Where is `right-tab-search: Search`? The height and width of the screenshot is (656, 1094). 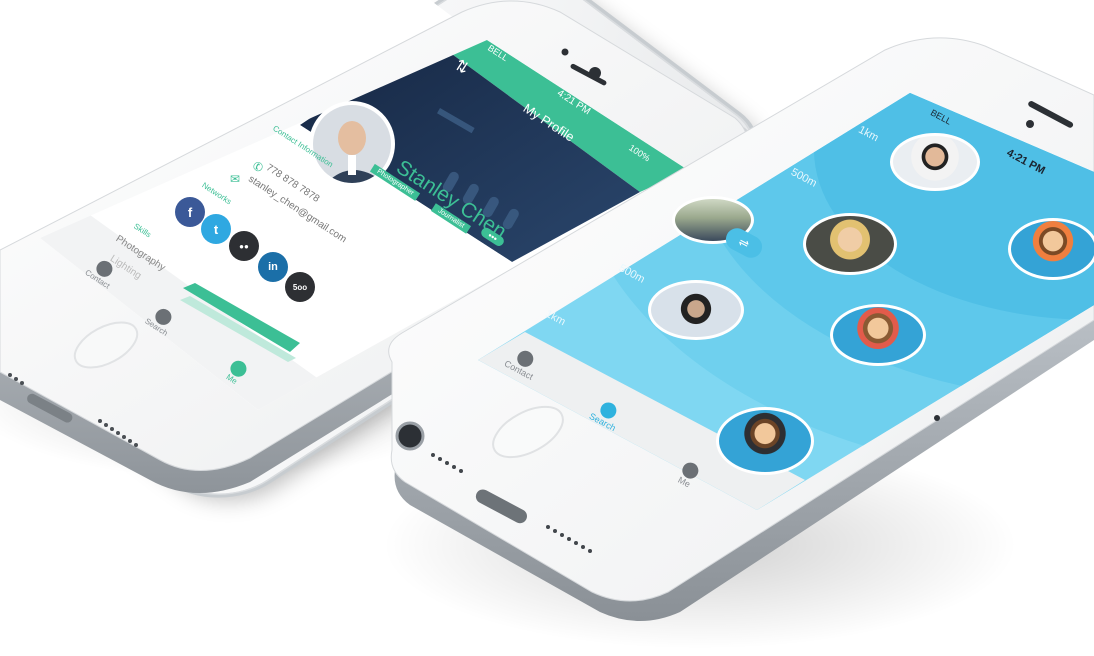 right-tab-search: Search is located at coordinates (606, 415).